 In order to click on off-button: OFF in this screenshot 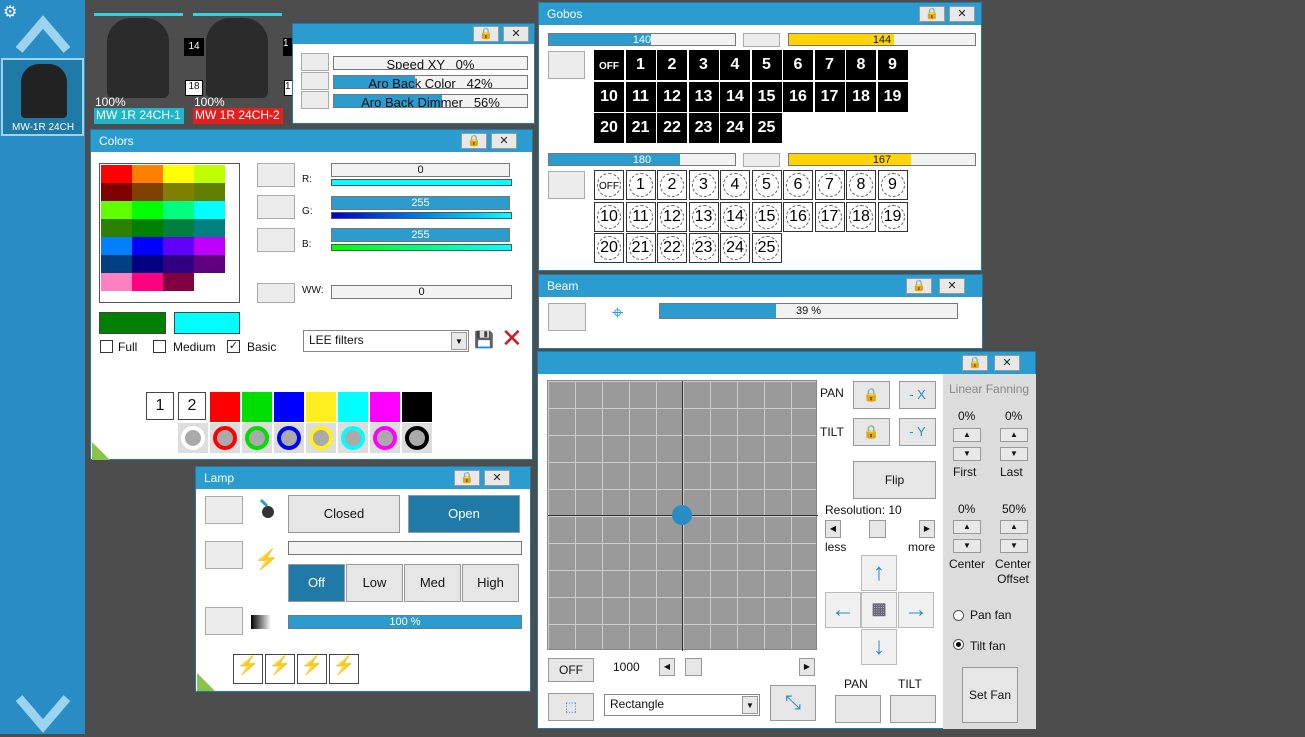, I will do `click(571, 670)`.